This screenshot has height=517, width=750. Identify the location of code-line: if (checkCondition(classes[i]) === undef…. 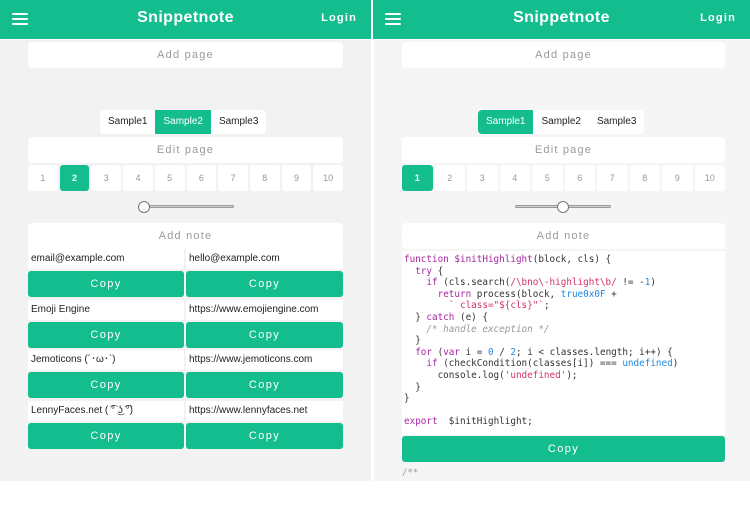
(564, 364).